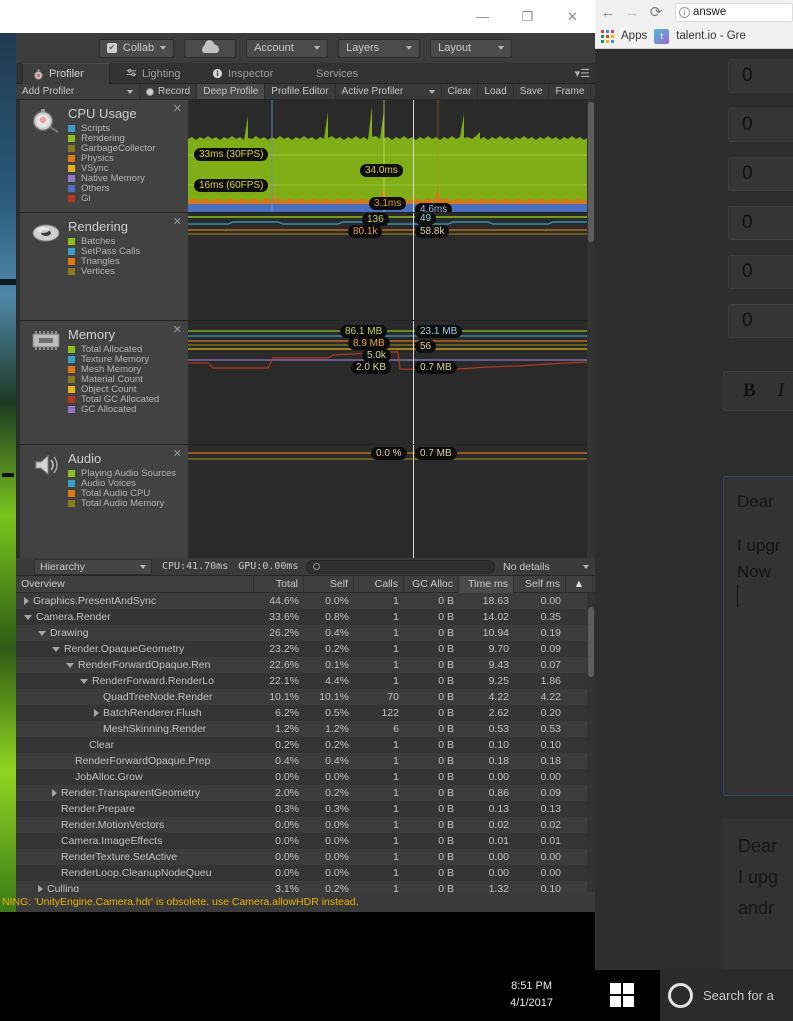 This screenshot has width=793, height=1021. I want to click on minimize-button: —, so click(482, 16).